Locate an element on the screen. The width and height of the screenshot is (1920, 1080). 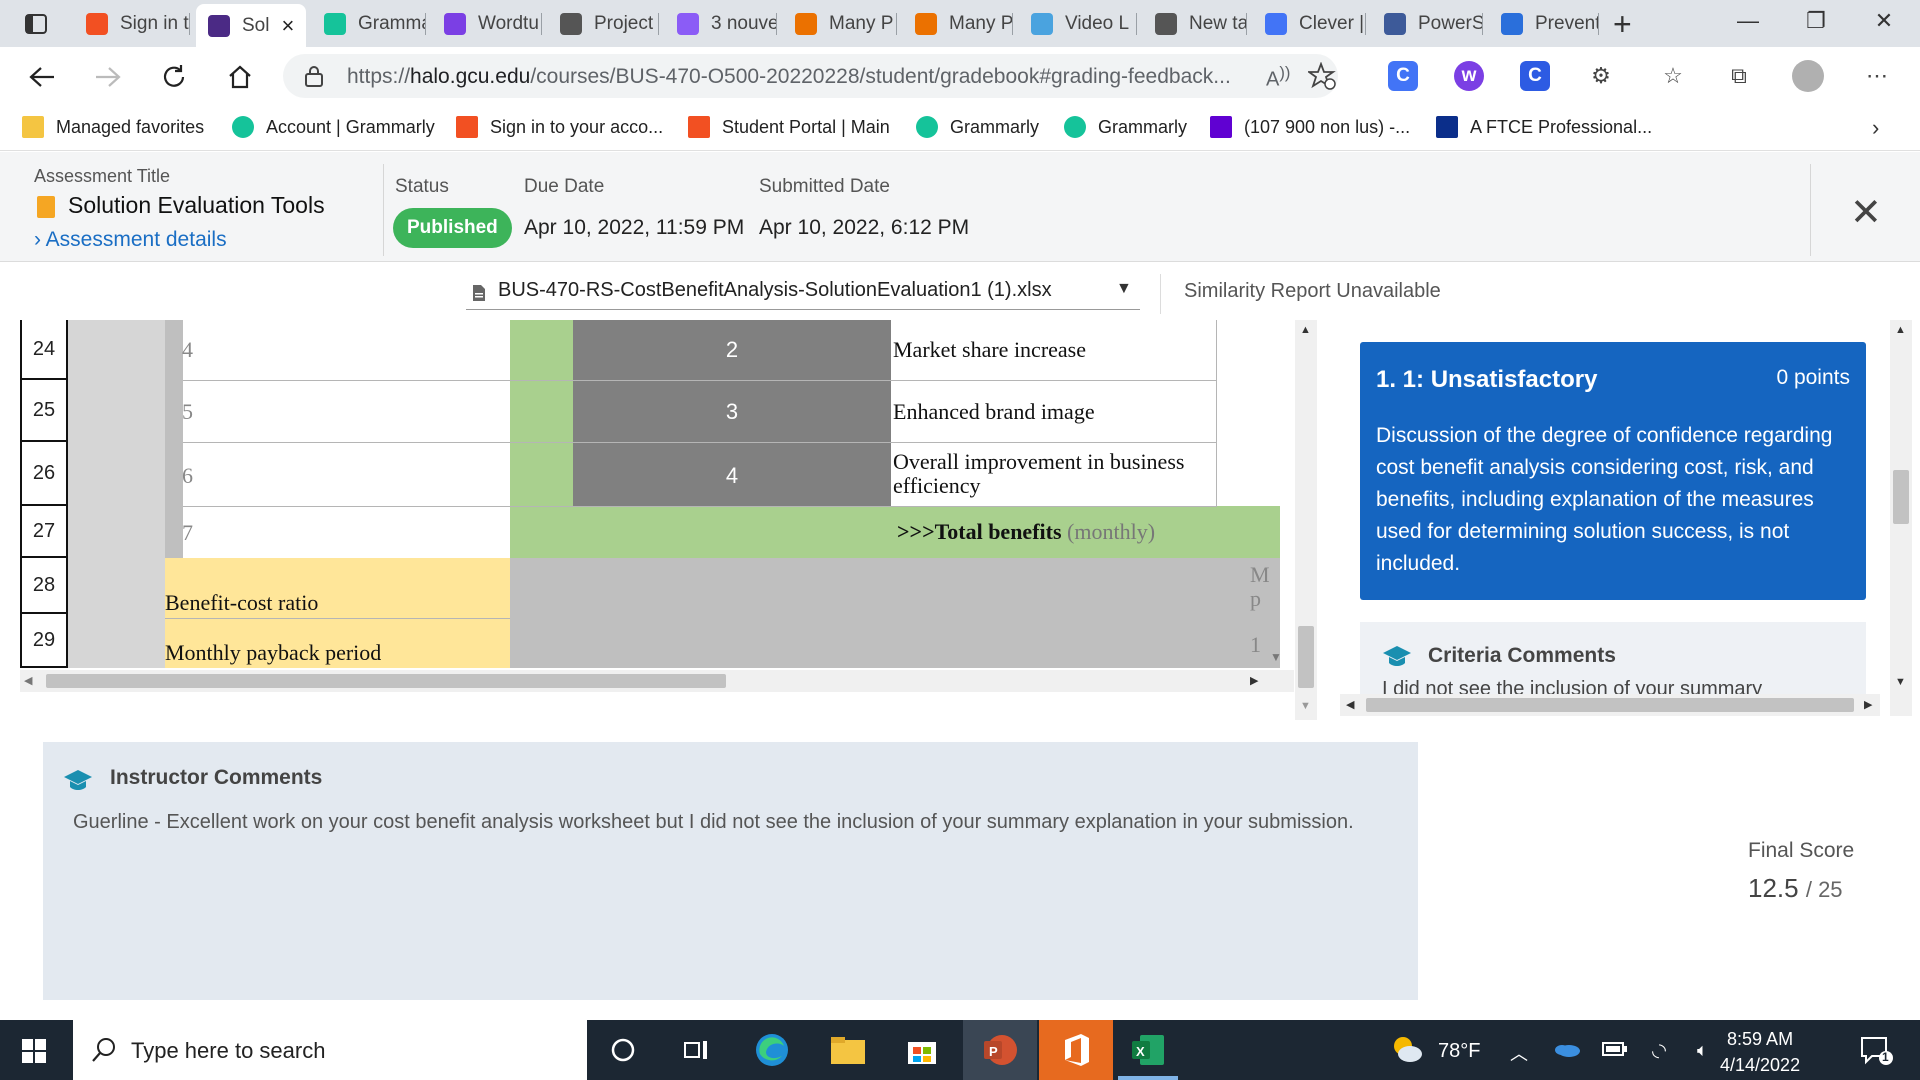
browser-tab: New tab is located at coordinates (1195, 24).